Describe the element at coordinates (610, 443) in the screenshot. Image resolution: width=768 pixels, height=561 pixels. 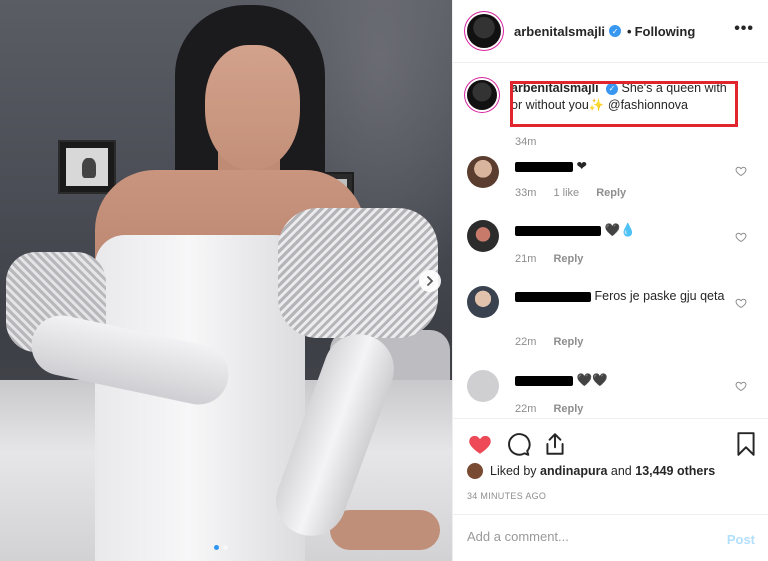
I see `action-bar` at that location.